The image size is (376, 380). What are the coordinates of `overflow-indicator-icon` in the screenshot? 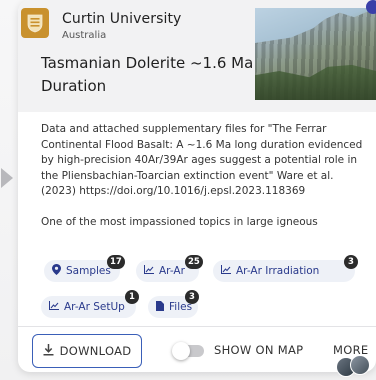 It's located at (371, 7).